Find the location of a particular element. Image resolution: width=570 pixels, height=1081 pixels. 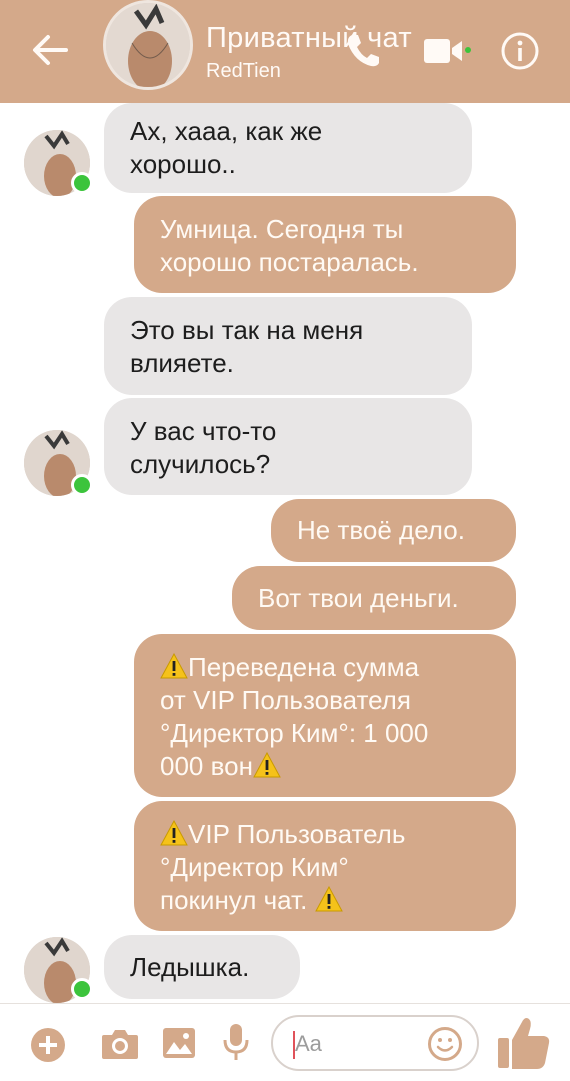

message-line: Умница. Сегодня ты is located at coordinates (282, 229).